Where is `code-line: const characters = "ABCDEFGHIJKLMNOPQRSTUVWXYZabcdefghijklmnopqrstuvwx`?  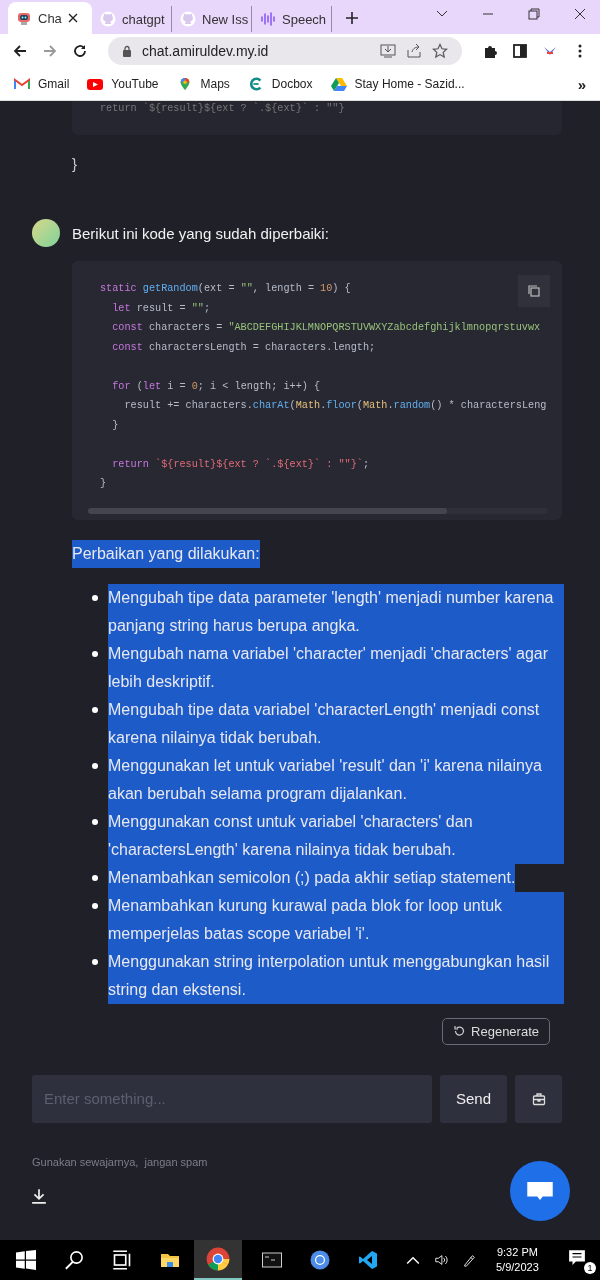
code-line: const characters = "ABCDEFGHIJKLMNOPQRSTUVWXYZabcdefghijklmnopqrstuvwx is located at coordinates (326, 328).